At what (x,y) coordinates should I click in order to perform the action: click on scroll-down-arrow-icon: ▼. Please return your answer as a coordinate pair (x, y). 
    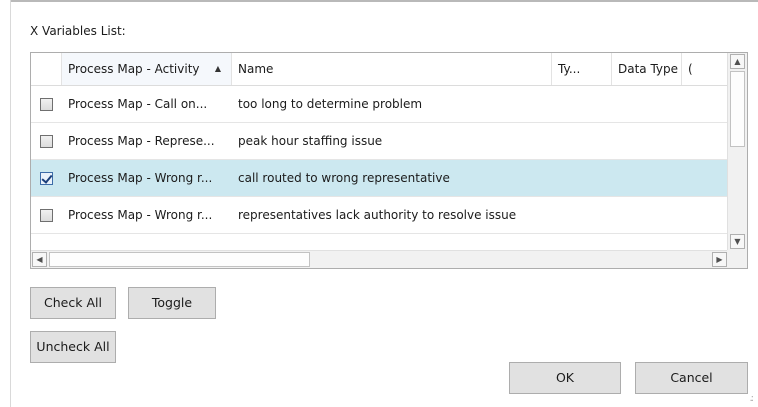
    Looking at the image, I should click on (737, 241).